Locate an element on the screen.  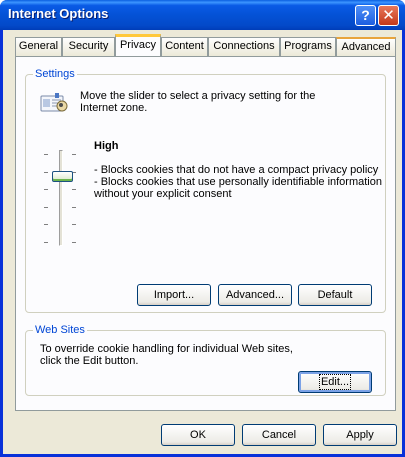
default-button: Default is located at coordinates (335, 295).